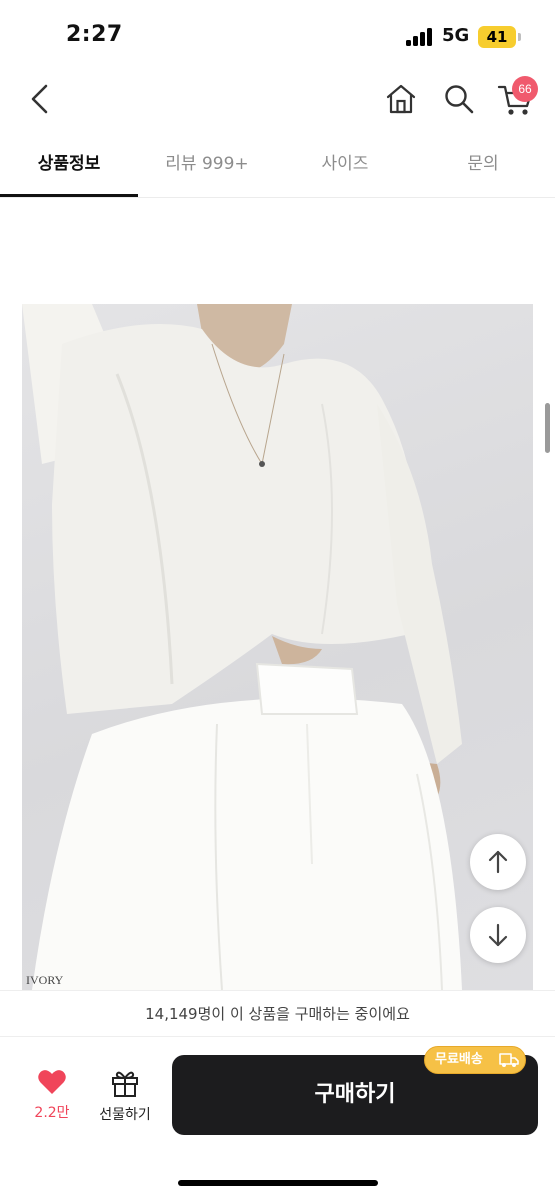  What do you see at coordinates (525, 89) in the screenshot?
I see `cart-count-badge: 66` at bounding box center [525, 89].